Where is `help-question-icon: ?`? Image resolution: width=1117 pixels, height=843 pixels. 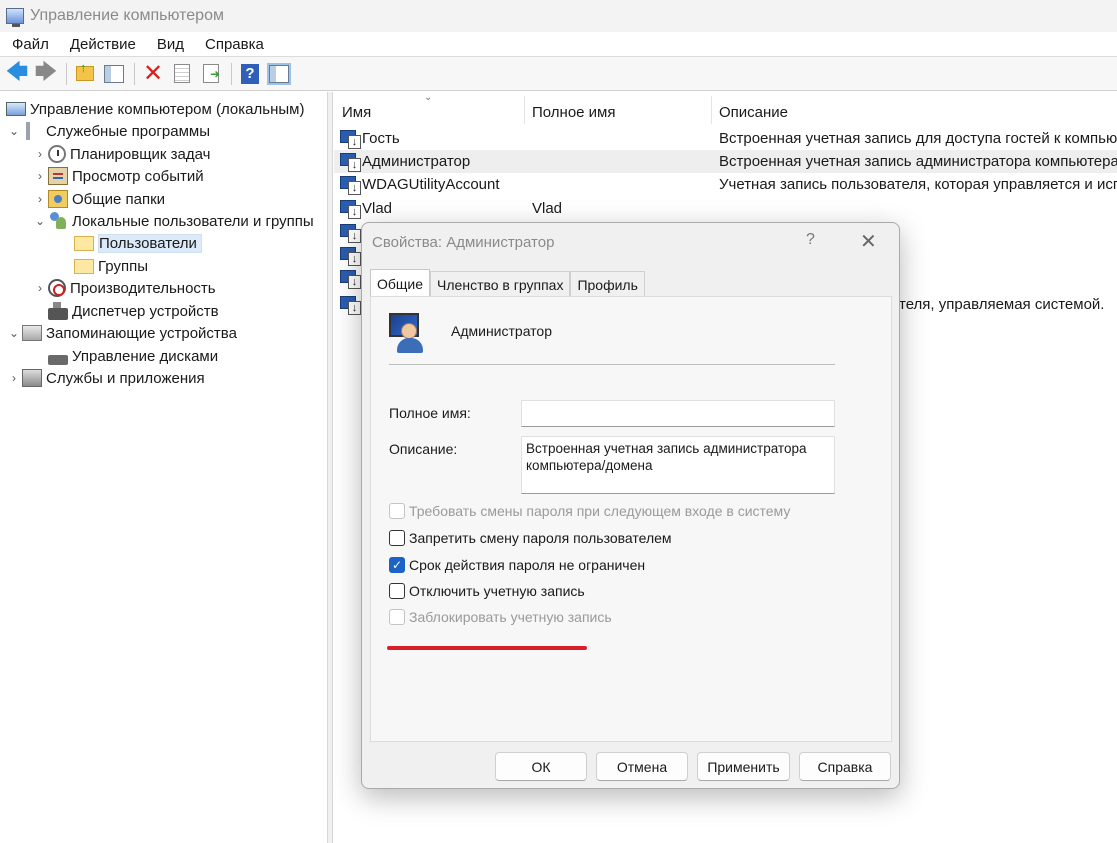
help-question-icon: ? is located at coordinates (810, 240).